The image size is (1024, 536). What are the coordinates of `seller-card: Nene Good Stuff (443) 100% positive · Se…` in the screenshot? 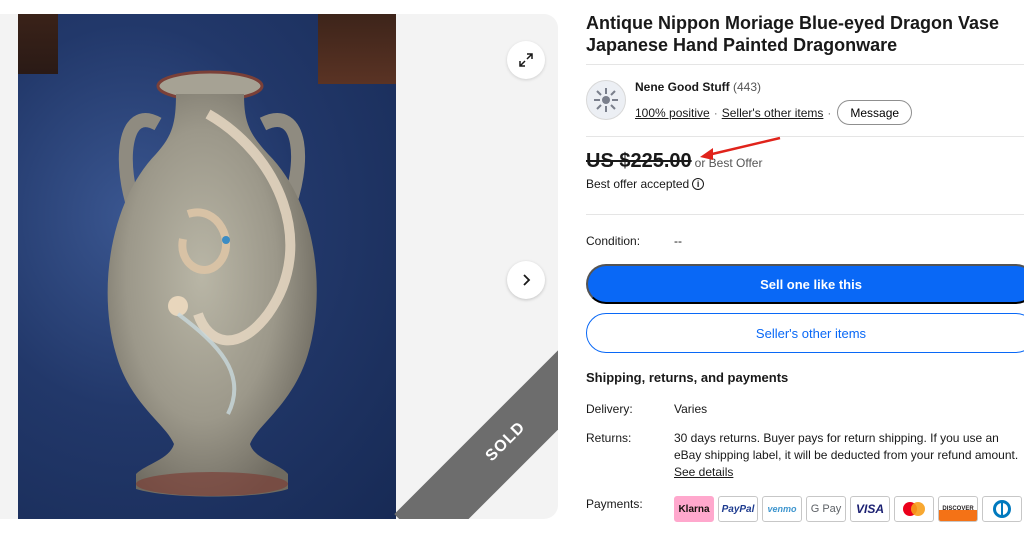 It's located at (805, 101).